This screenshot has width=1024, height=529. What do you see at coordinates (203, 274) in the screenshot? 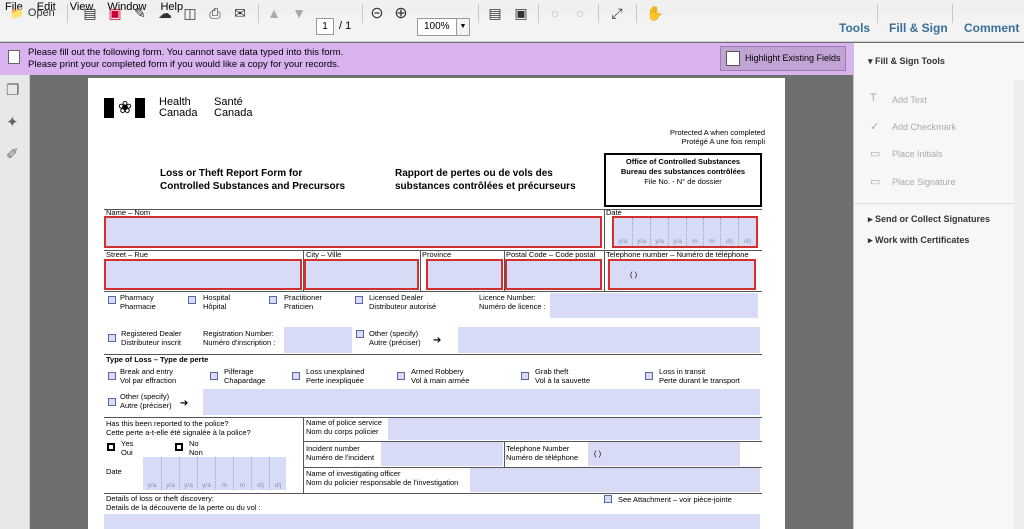
I see `street-field` at bounding box center [203, 274].